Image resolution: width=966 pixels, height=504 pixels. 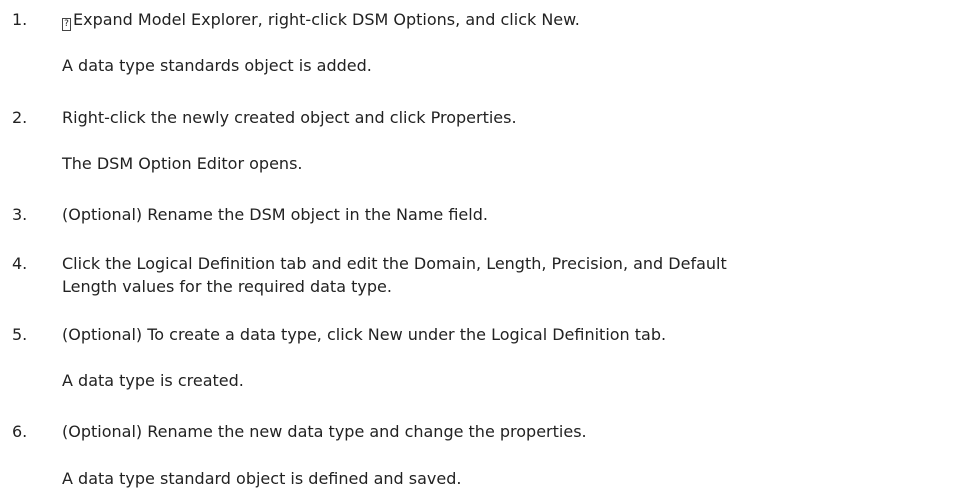 What do you see at coordinates (20, 19) in the screenshot?
I see `step-number: 1.` at bounding box center [20, 19].